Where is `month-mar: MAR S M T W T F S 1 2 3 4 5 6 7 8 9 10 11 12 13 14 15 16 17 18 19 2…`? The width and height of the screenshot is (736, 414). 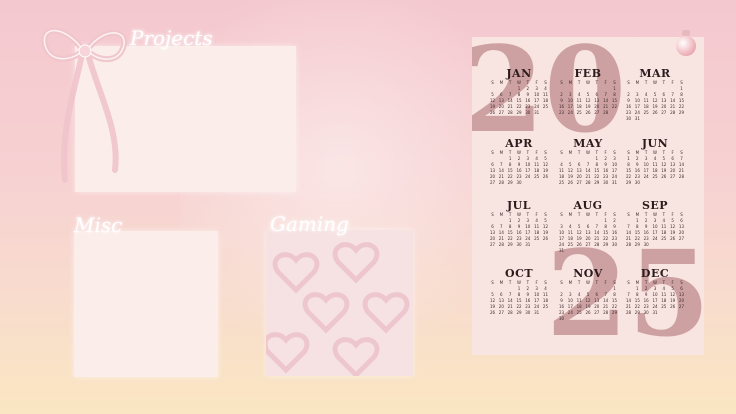 month-mar: MAR S M T W T F S 1 2 3 4 5 6 7 8 9 10 11 12 13 14 15 16 17 18 19 2… is located at coordinates (655, 94).